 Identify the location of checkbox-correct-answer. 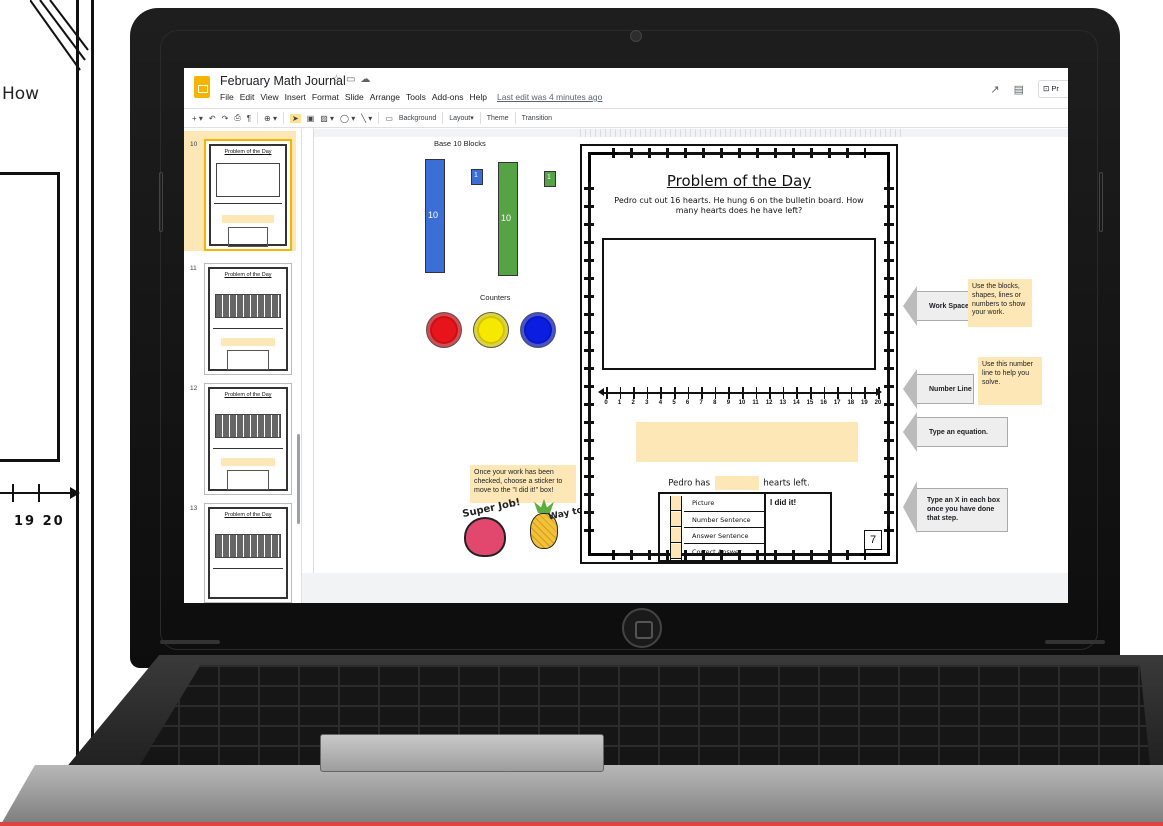
(676, 551).